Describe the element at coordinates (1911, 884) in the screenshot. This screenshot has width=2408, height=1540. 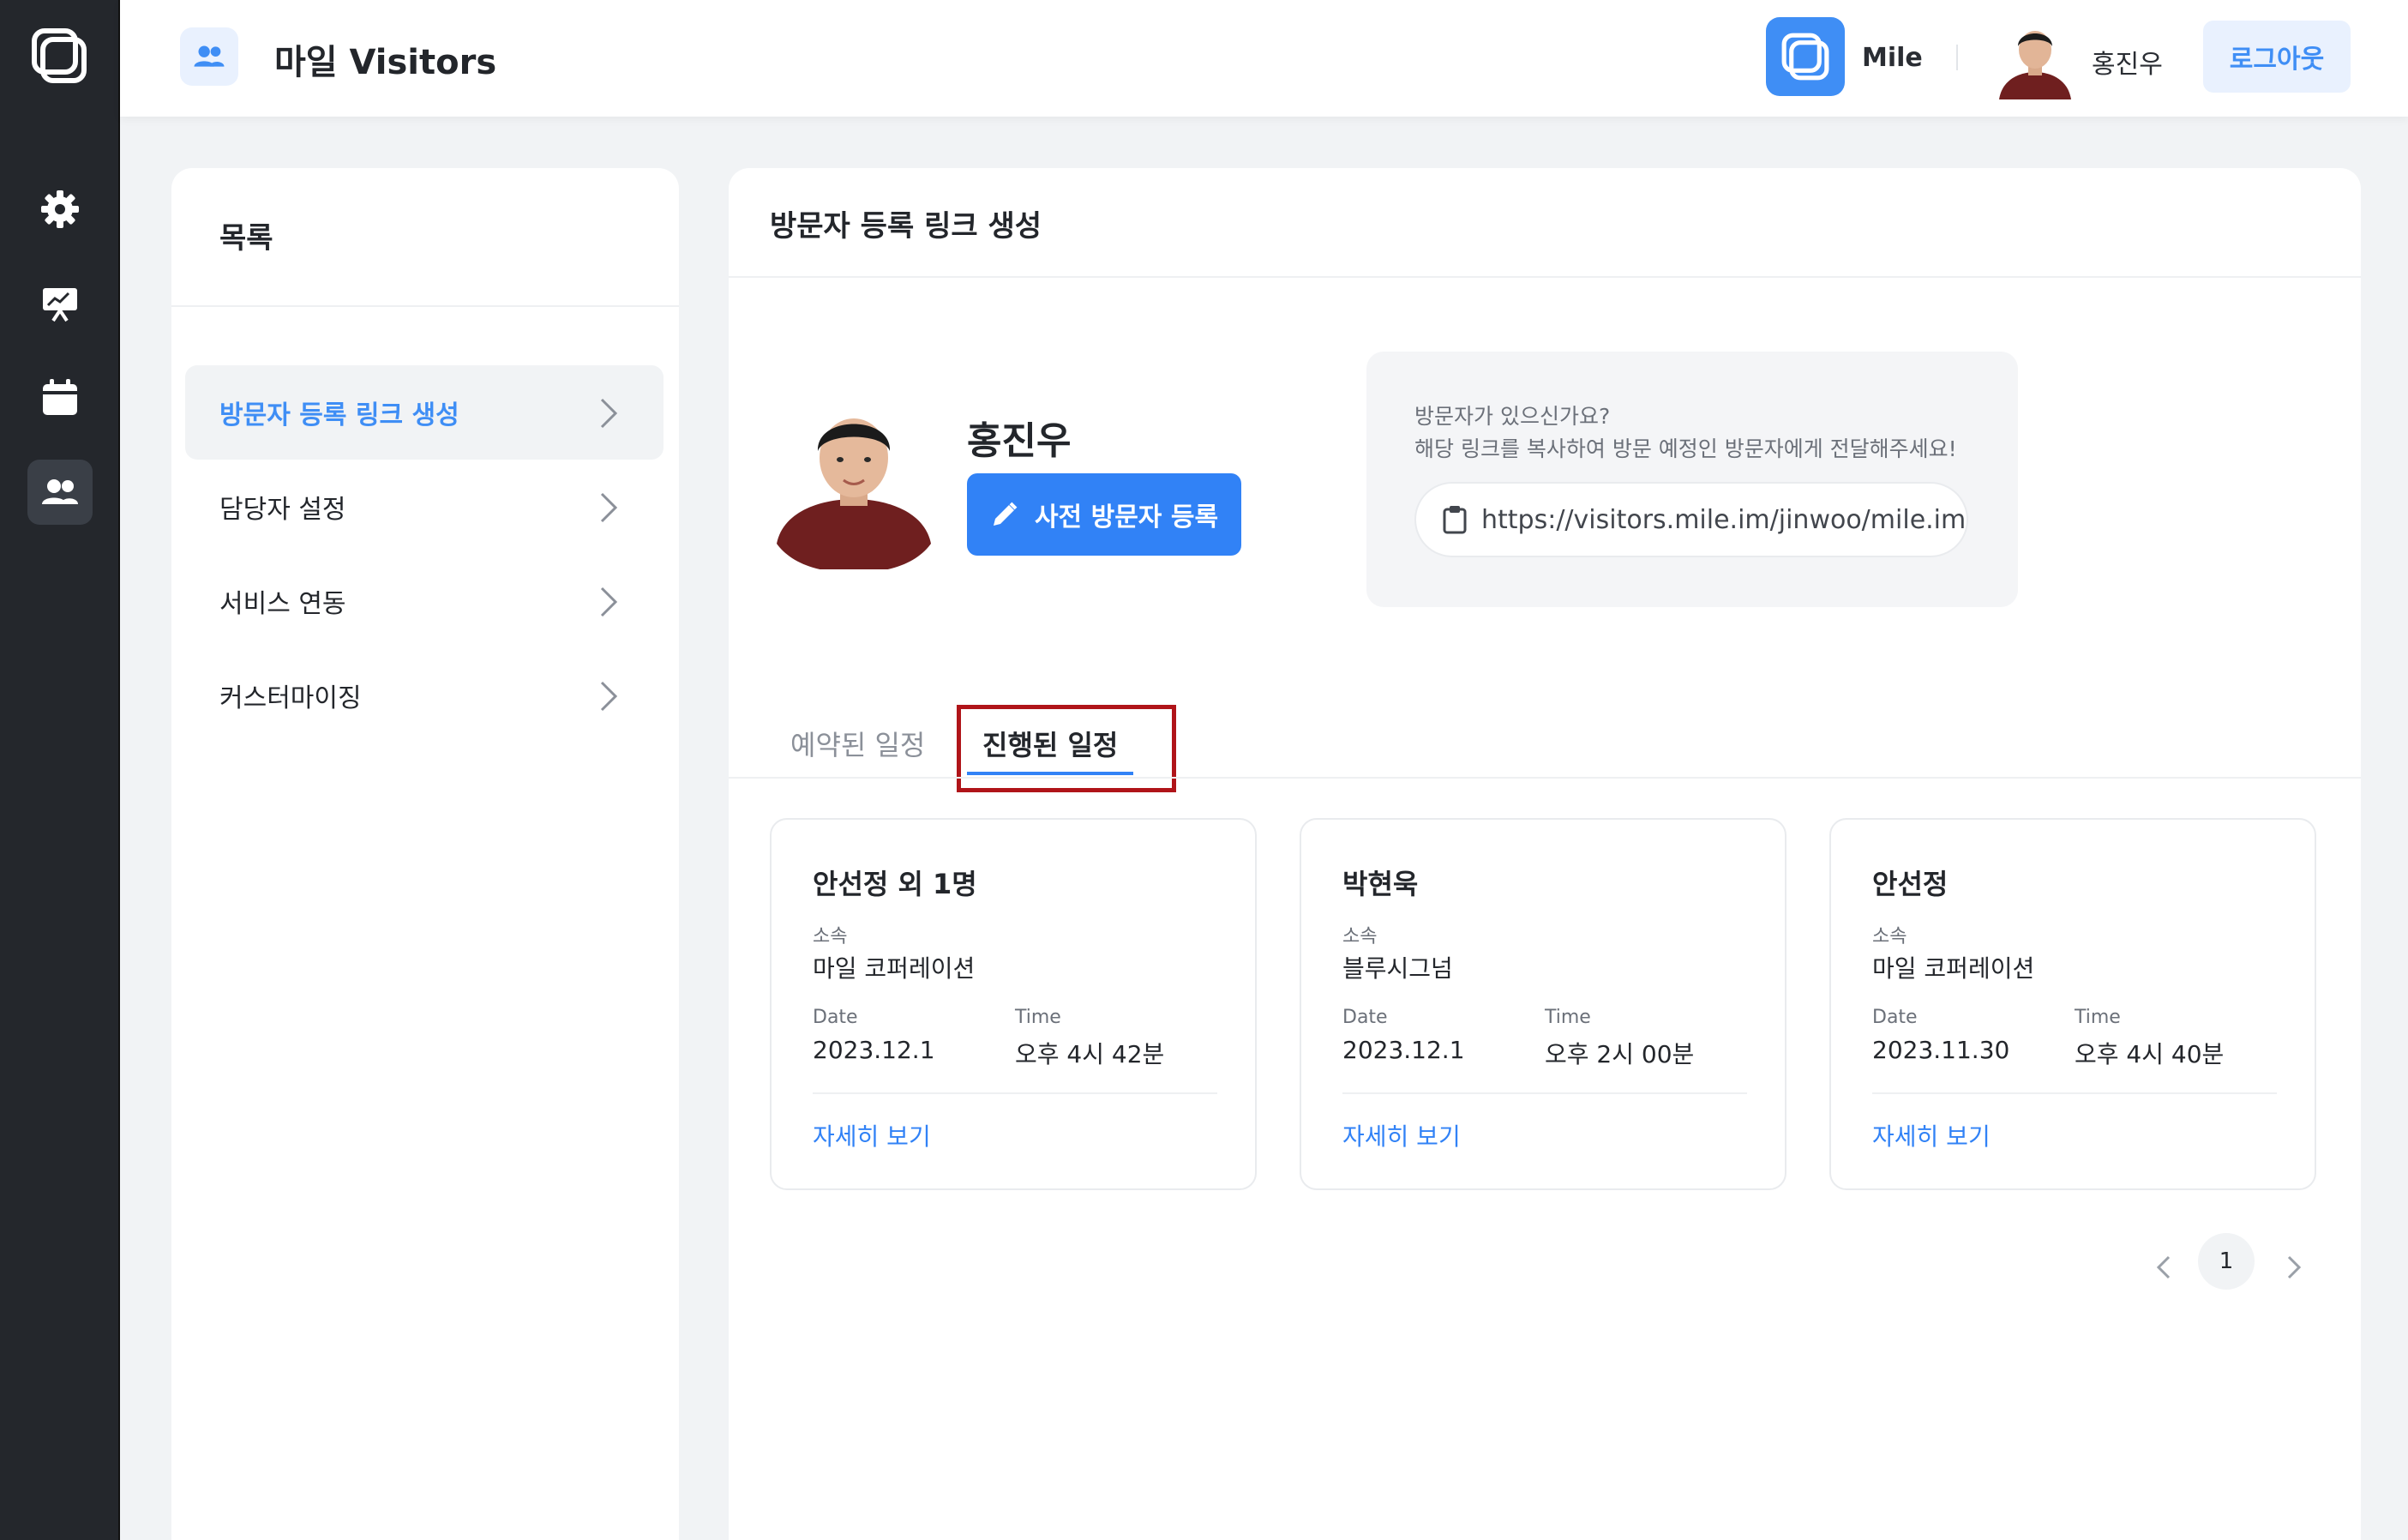
I see `visitor-name: 안선정` at that location.